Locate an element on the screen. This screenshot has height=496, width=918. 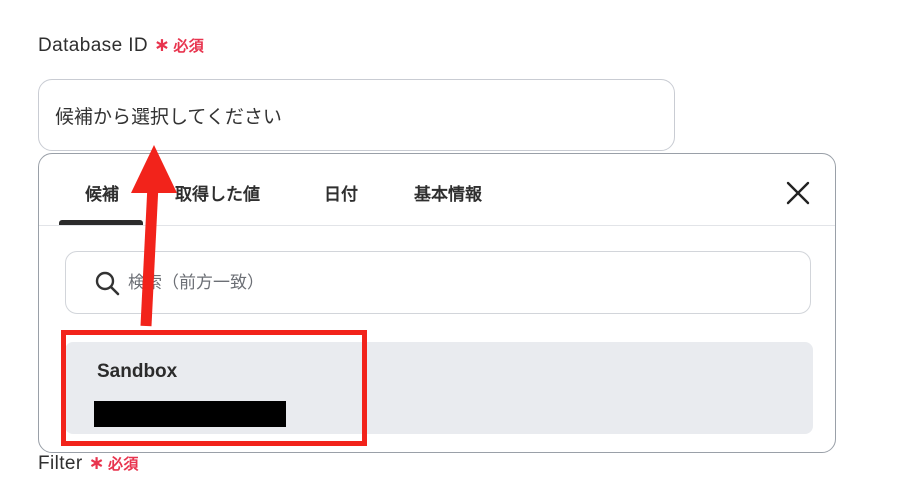
database-id-placeholder: 候補から選択してください is located at coordinates (168, 117).